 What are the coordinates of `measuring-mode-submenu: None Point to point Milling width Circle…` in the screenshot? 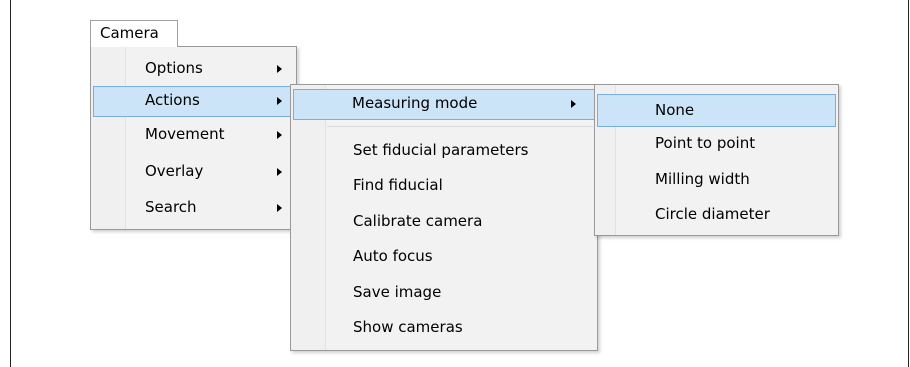 It's located at (716, 160).